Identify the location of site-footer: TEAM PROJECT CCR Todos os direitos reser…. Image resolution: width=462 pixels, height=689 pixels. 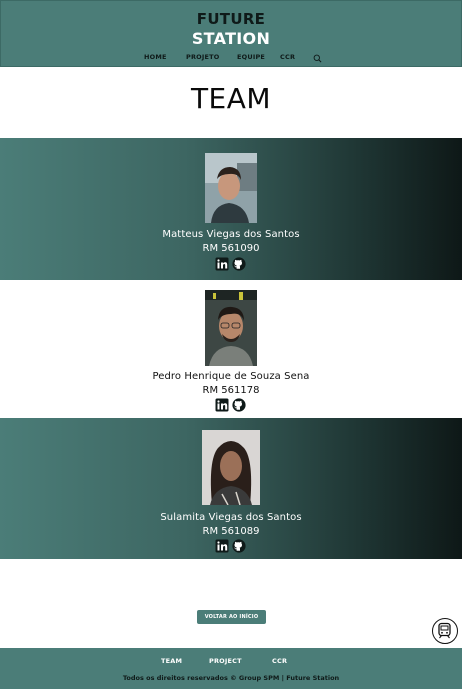
(231, 668).